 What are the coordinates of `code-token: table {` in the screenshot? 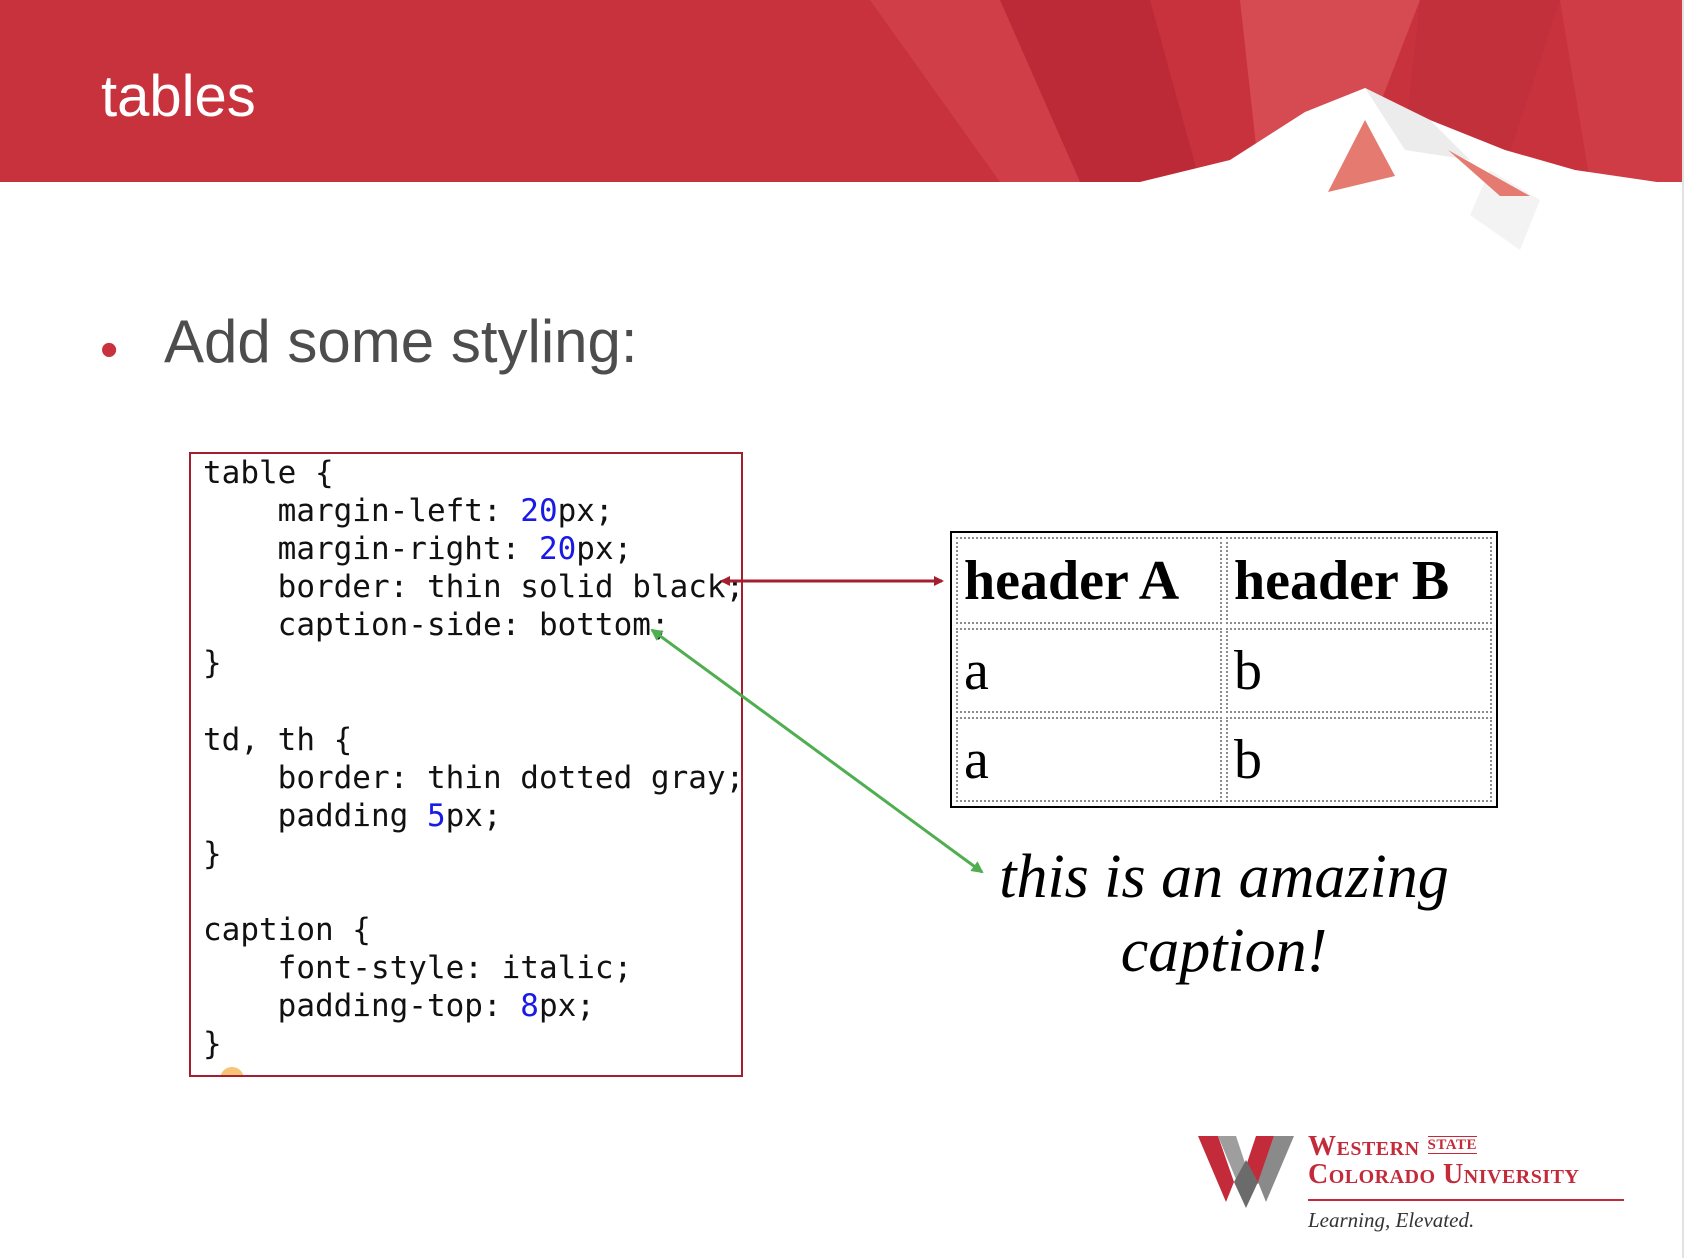 It's located at (268, 473).